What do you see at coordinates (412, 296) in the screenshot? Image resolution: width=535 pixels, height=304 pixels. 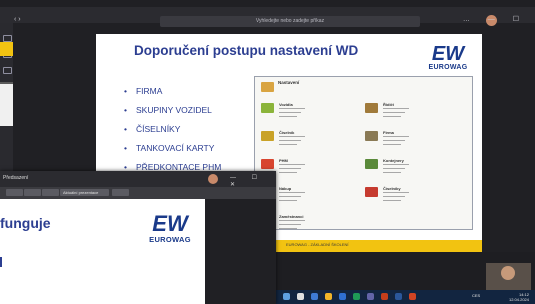 I see `app-icon` at bounding box center [412, 296].